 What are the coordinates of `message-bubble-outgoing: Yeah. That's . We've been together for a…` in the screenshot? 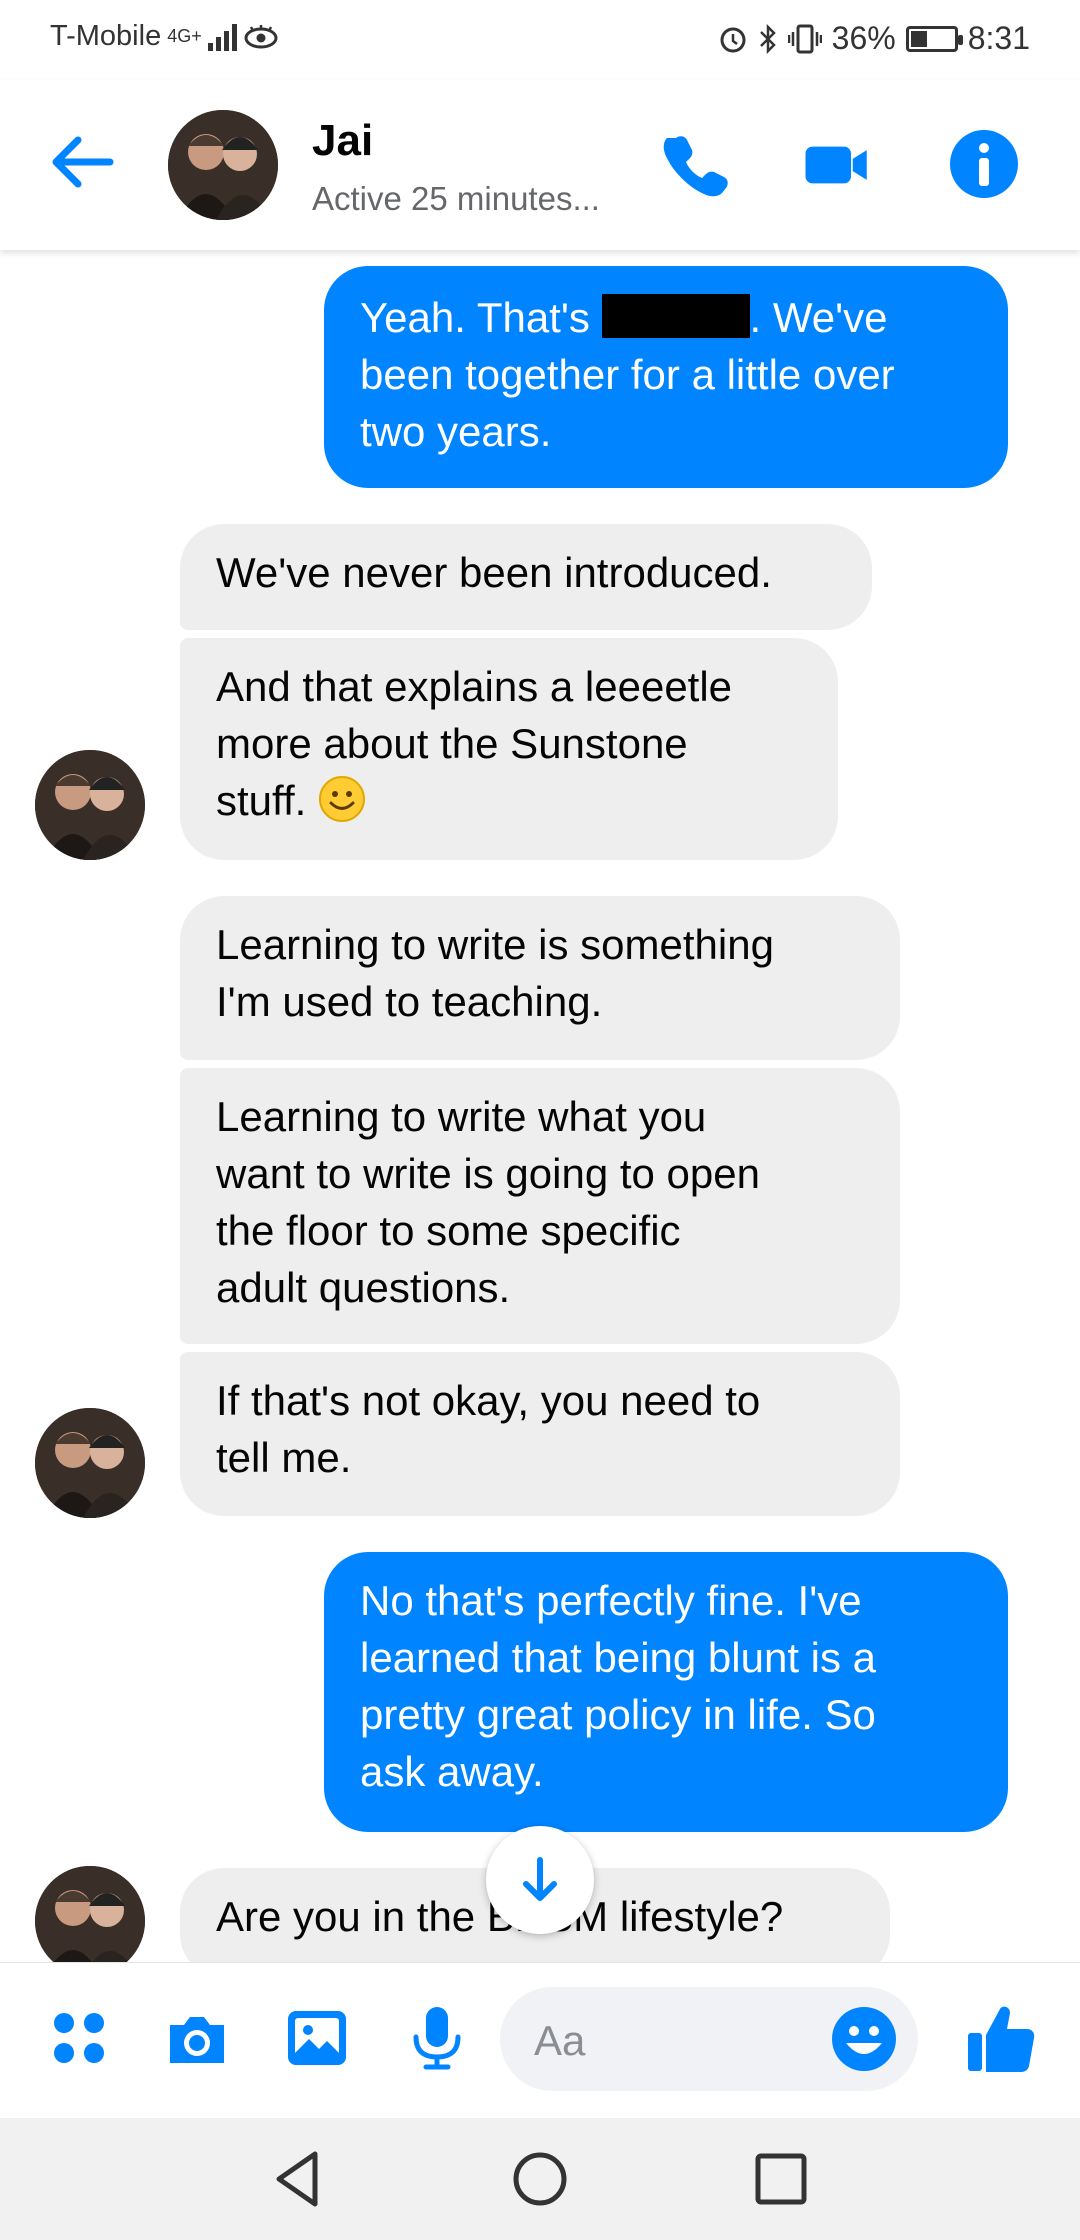 It's located at (666, 377).